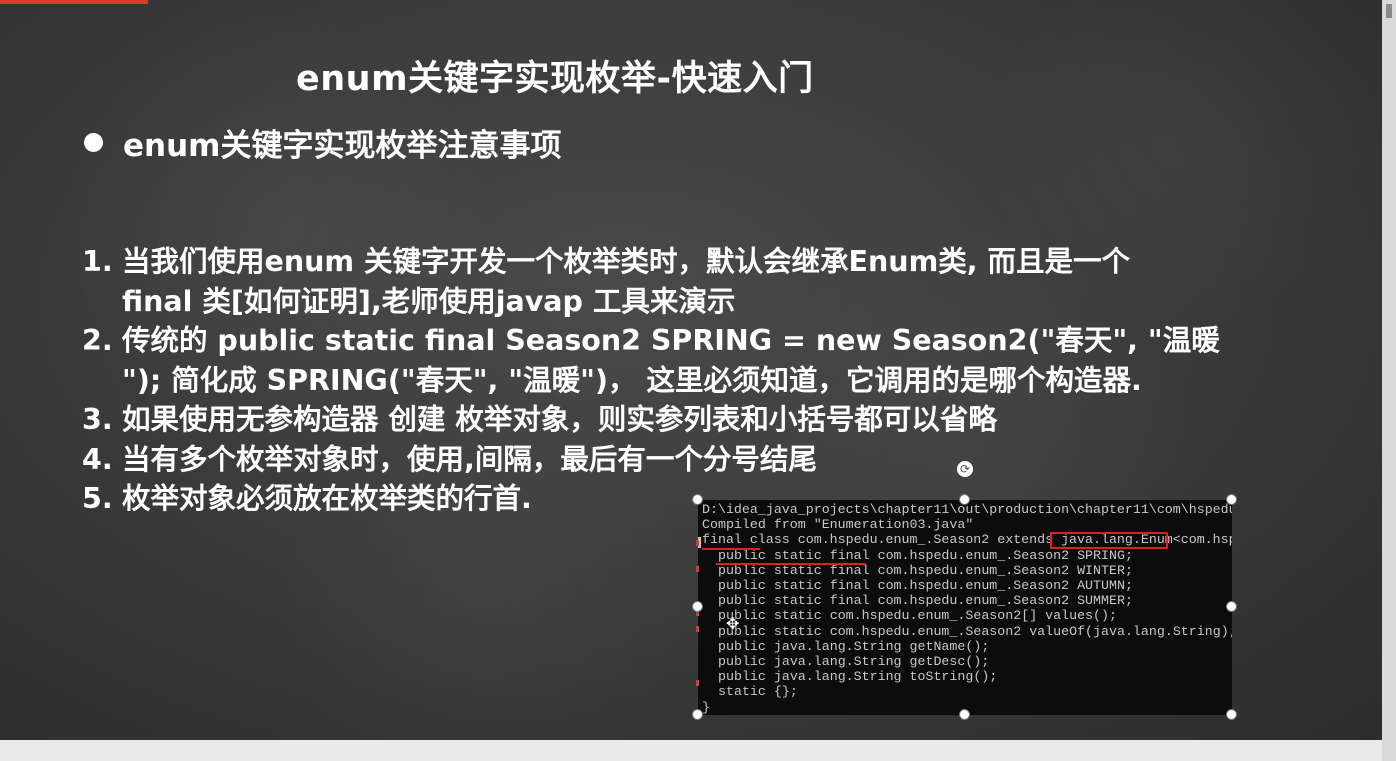 This screenshot has width=1396, height=761. I want to click on bullet-dot-icon, so click(93, 142).